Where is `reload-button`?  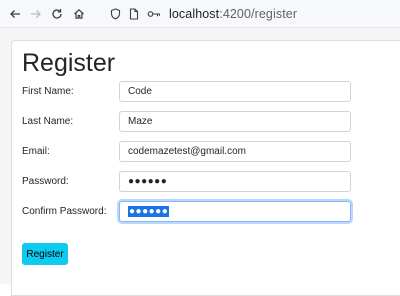 reload-button is located at coordinates (57, 14).